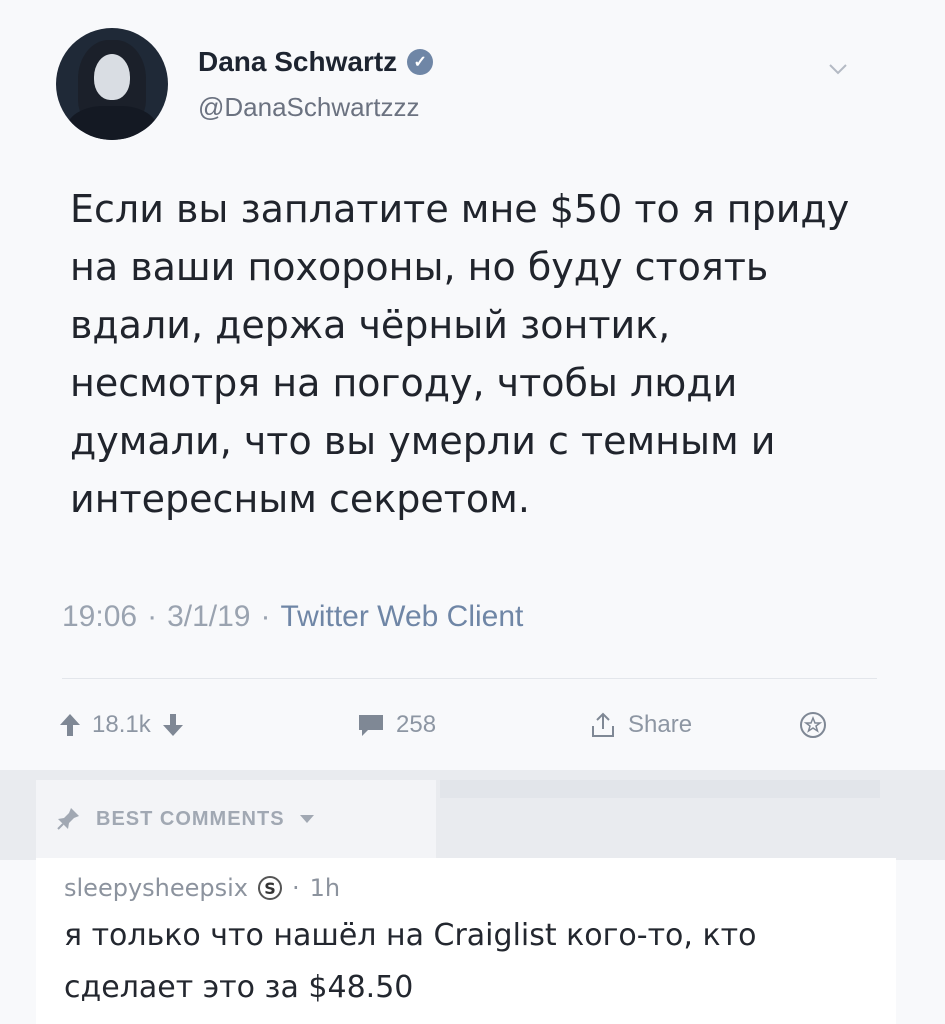  What do you see at coordinates (838, 69) in the screenshot?
I see `chevron-down-icon` at bounding box center [838, 69].